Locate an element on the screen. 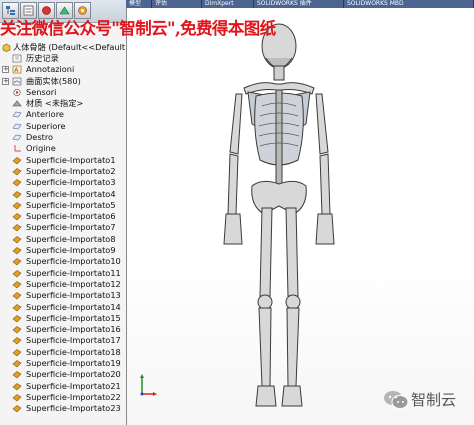  tab-addins: SOLIDWORKS 插件 is located at coordinates (299, 4).